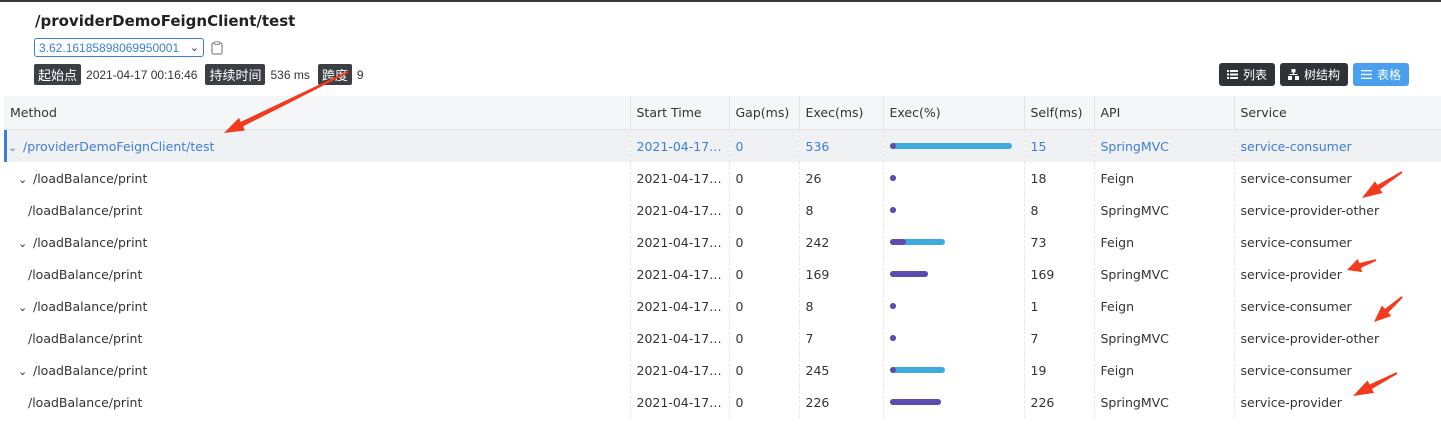  What do you see at coordinates (841, 210) in the screenshot?
I see `exec-cell: 8` at bounding box center [841, 210].